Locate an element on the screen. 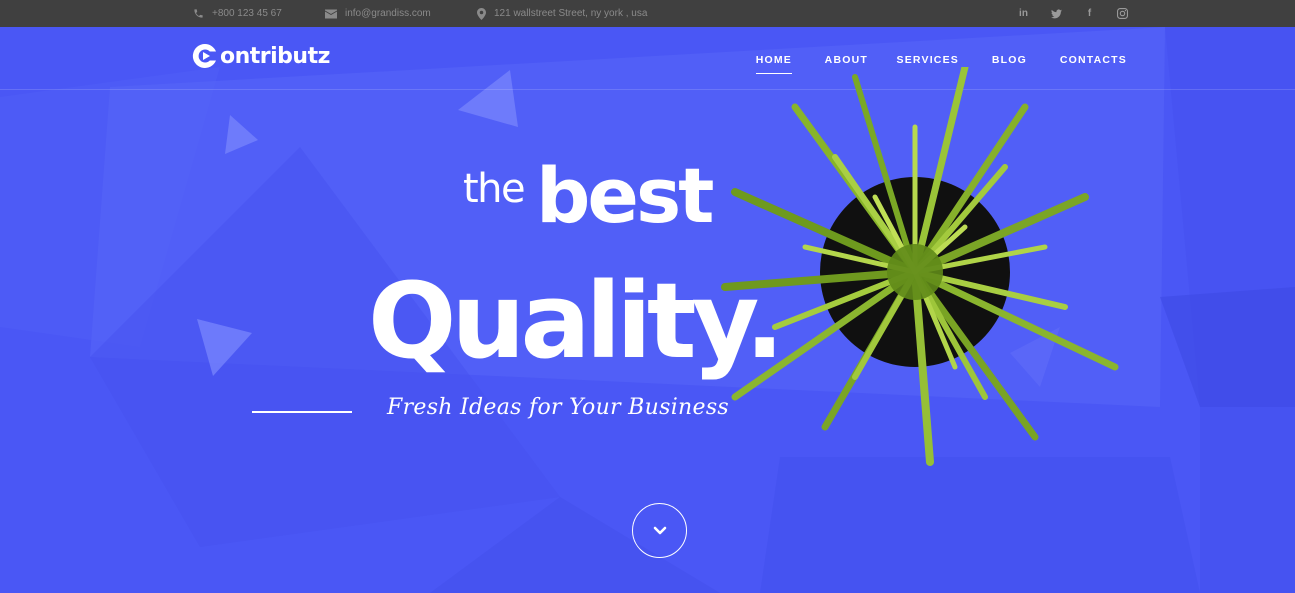  map-pin-icon is located at coordinates (481, 13).